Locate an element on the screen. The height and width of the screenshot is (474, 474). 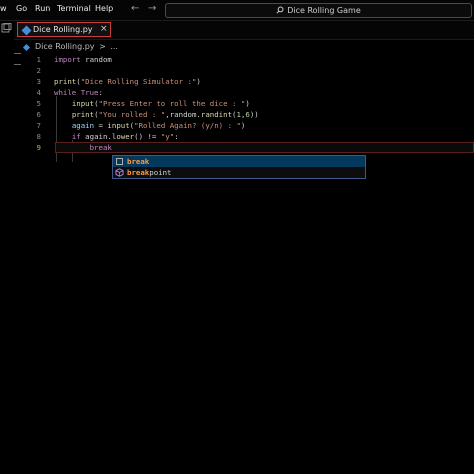
search-text: Dice Rolling Game is located at coordinates (324, 10).